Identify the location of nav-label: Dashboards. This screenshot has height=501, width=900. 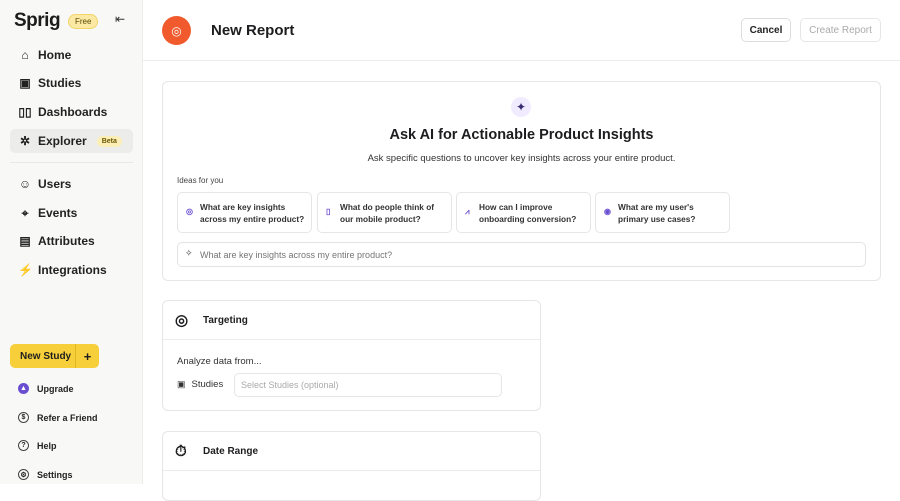
(73, 112).